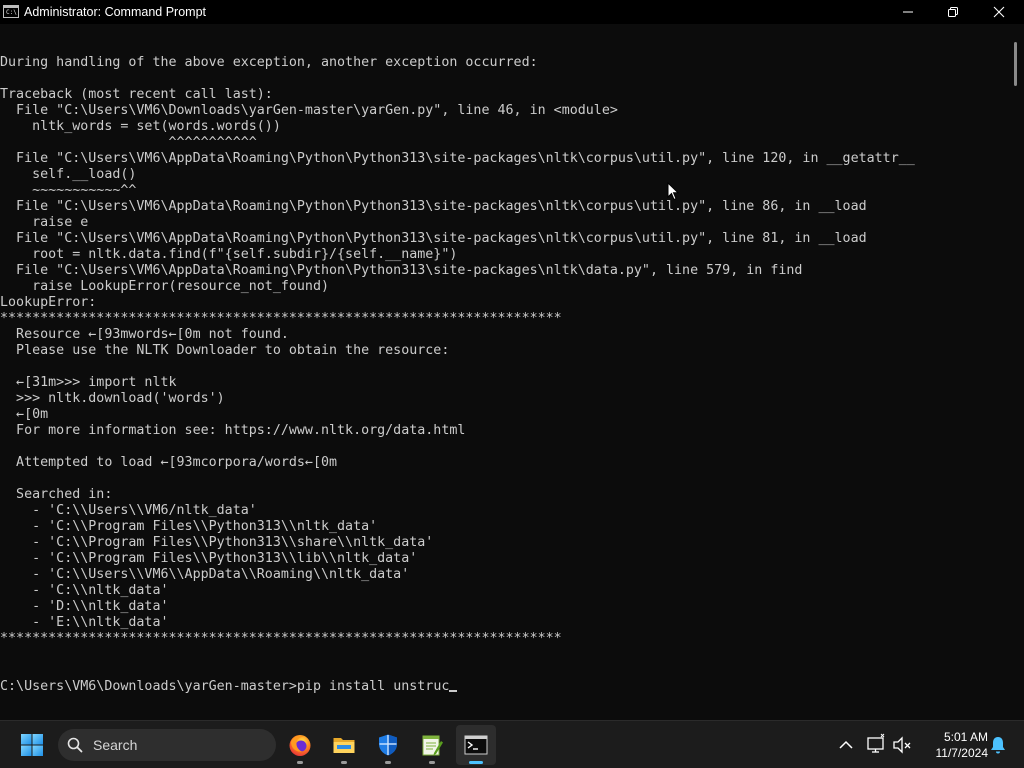 Image resolution: width=1024 pixels, height=768 pixels. I want to click on cmd-app-icon-text: C:\, so click(11, 12).